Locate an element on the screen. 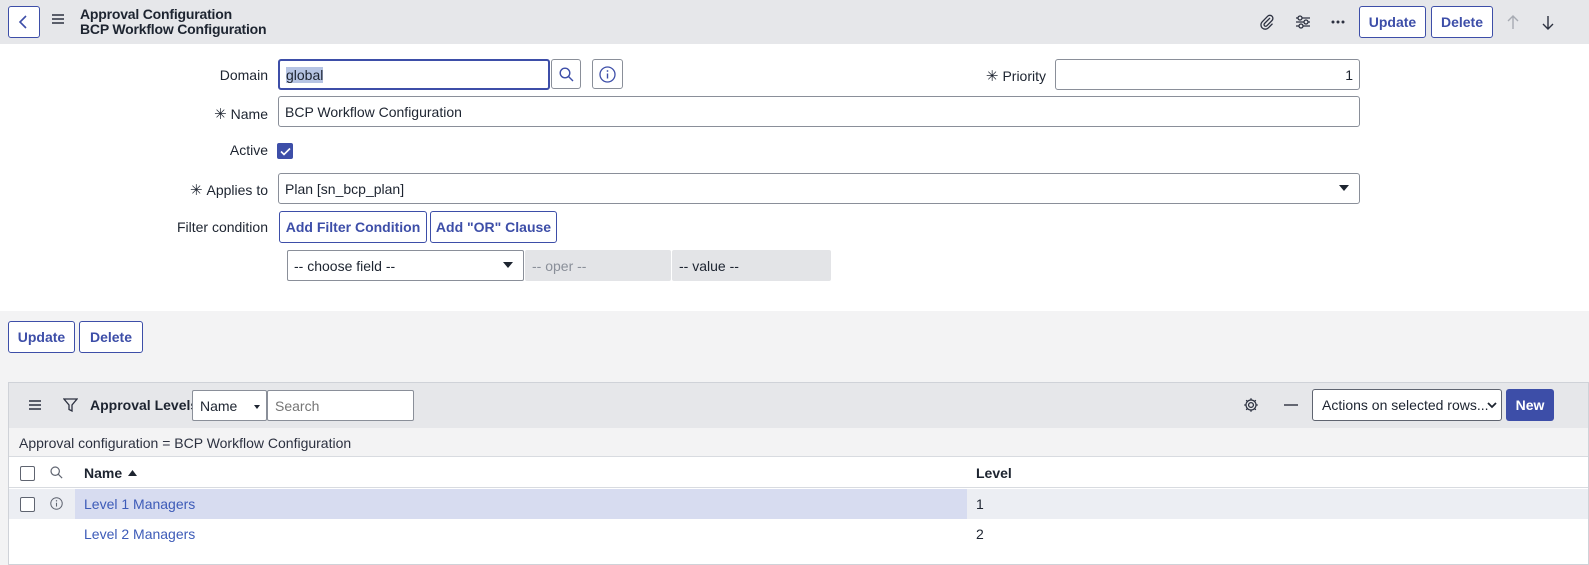 This screenshot has width=1589, height=565. domain-input: global is located at coordinates (414, 74).